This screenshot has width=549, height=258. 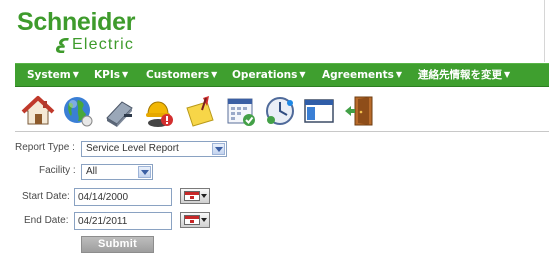 What do you see at coordinates (107, 75) in the screenshot?
I see `menu-kpis-label: KPIs` at bounding box center [107, 75].